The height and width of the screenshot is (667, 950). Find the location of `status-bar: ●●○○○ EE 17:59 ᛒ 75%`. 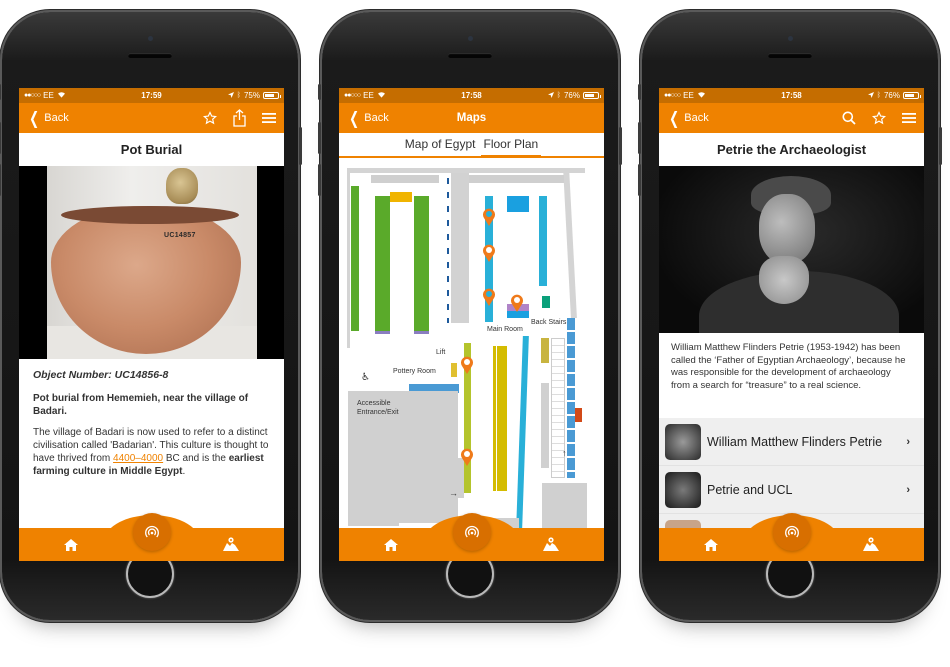

status-bar: ●●○○○ EE 17:59 ᛒ 75% is located at coordinates (151, 95).